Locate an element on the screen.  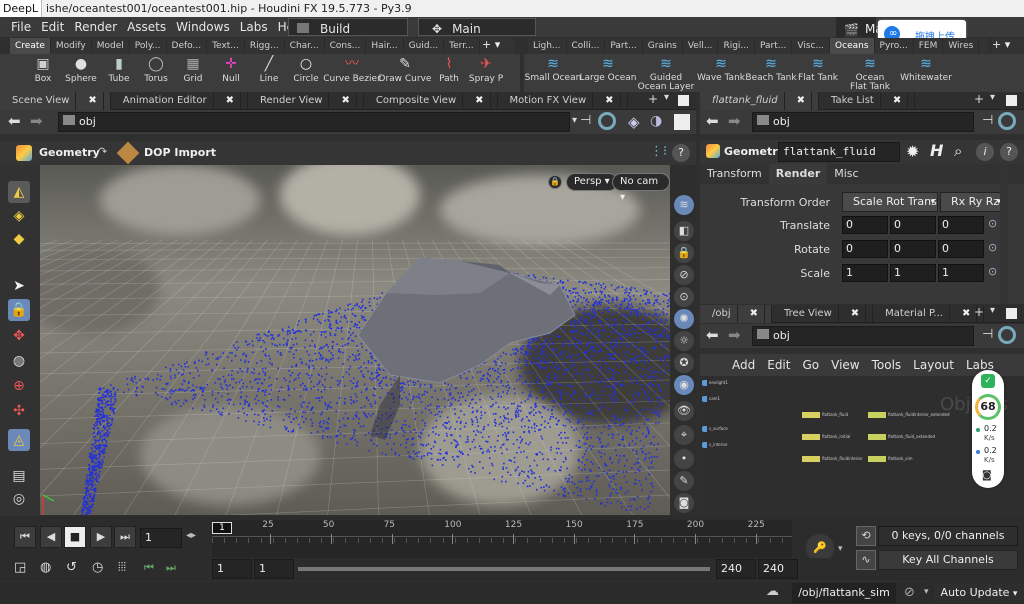
tool-spray-p: ✈ Spray P is located at coordinates (486, 70).